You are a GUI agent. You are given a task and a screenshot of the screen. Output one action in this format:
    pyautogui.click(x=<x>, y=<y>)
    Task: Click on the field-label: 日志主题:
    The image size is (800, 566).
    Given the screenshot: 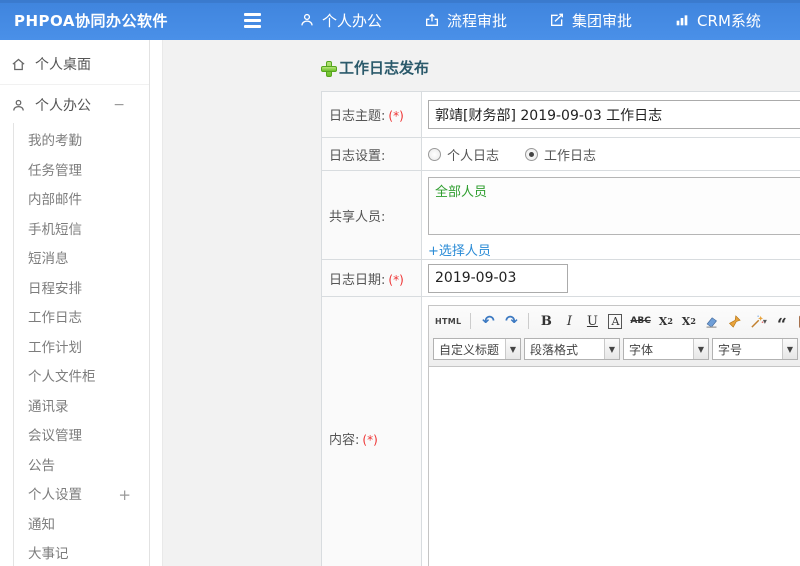 What is the action you would take?
    pyautogui.click(x=357, y=116)
    